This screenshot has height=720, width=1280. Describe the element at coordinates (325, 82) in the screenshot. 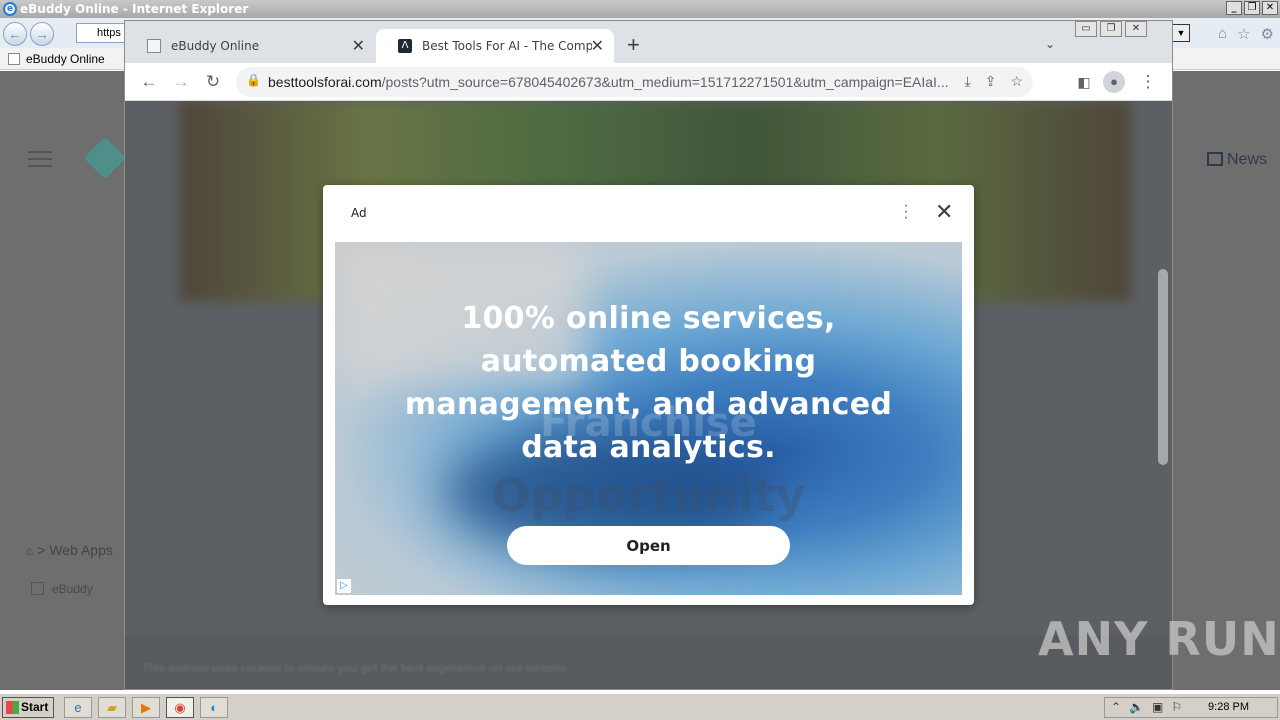

I see `url-domain: besttoolsforai.com` at that location.